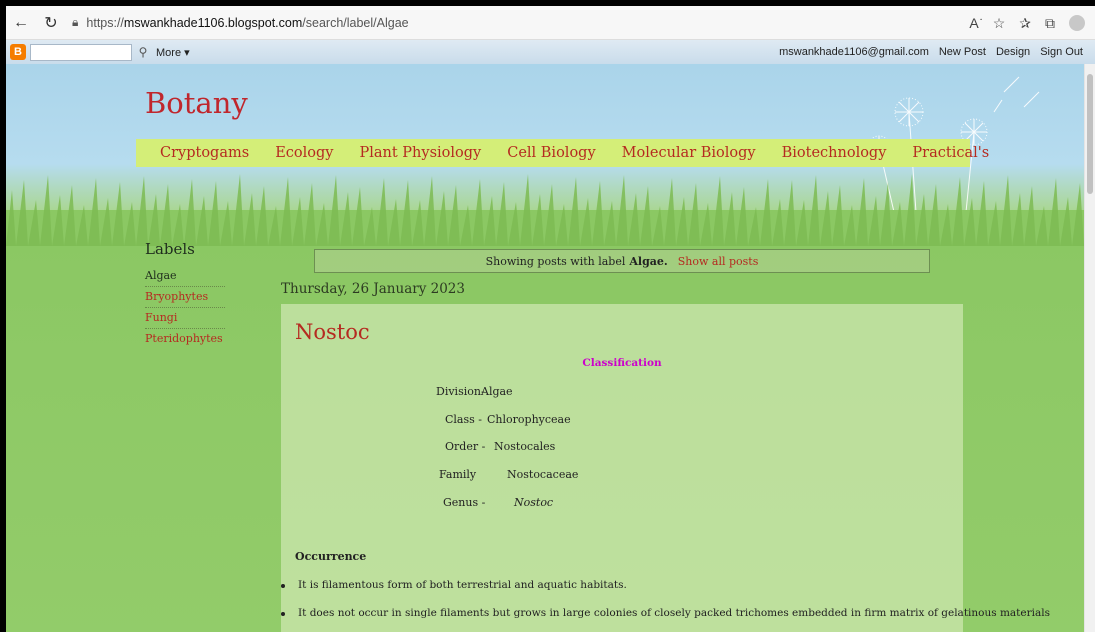 The image size is (1095, 632). What do you see at coordinates (1090, 134) in the screenshot?
I see `scrollbar-thumb` at bounding box center [1090, 134].